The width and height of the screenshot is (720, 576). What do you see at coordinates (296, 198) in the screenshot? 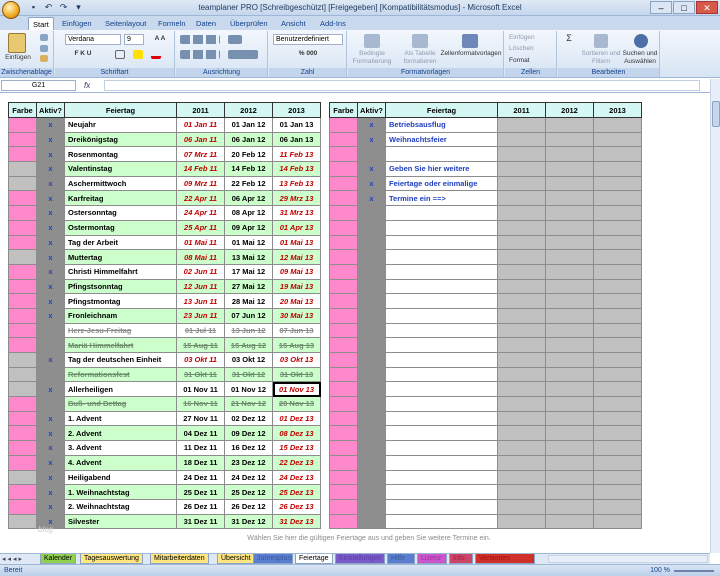
I see `date-2013-cell: 29 Mrz 13` at bounding box center [296, 198].